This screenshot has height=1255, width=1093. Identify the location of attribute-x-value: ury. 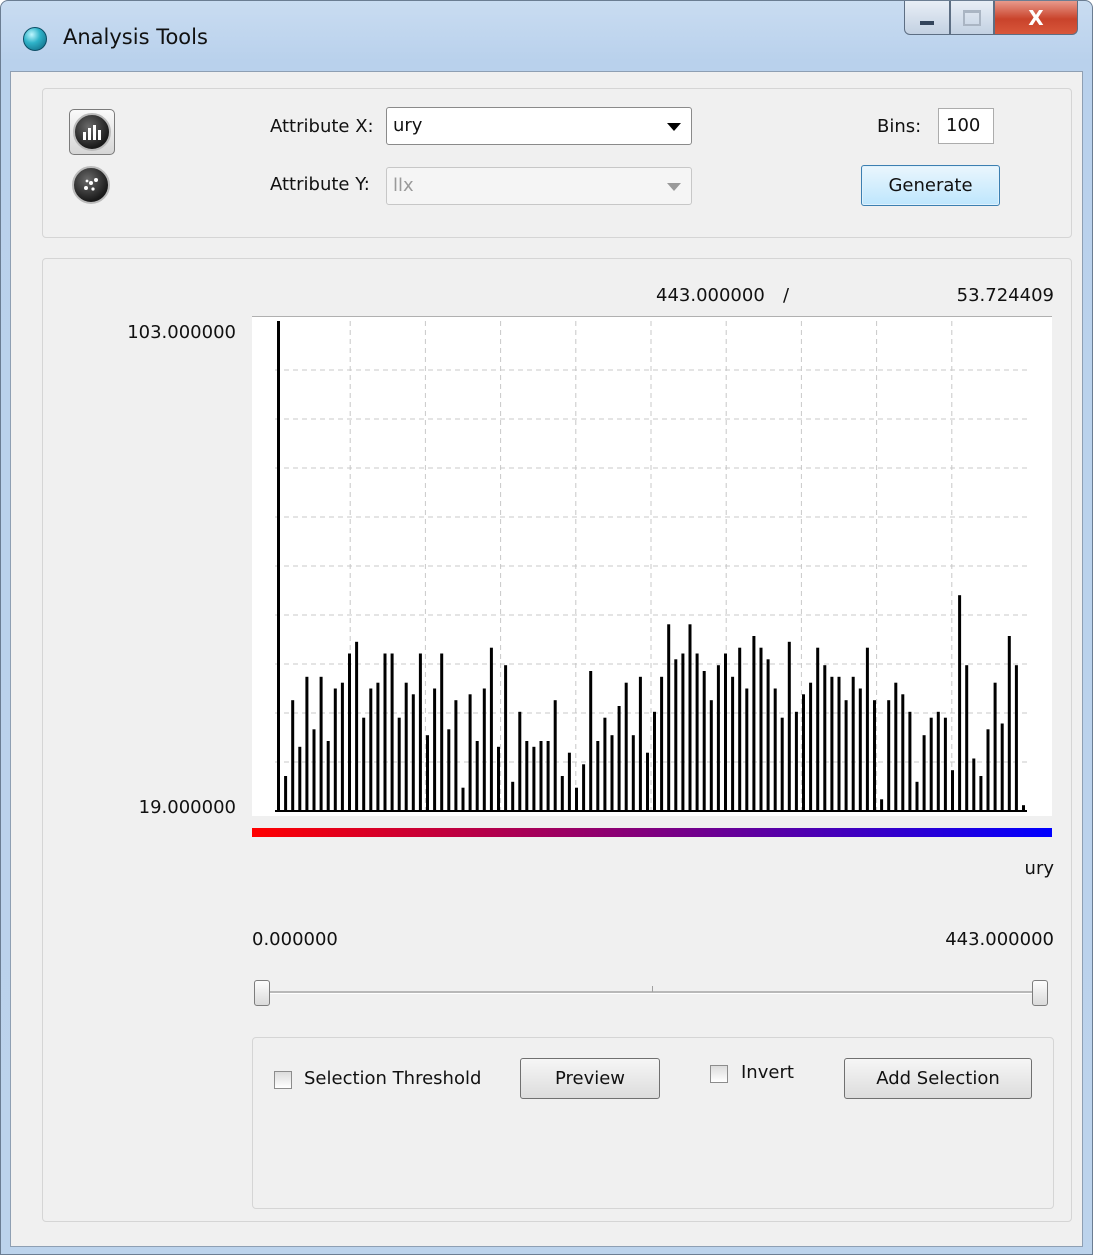
(408, 125).